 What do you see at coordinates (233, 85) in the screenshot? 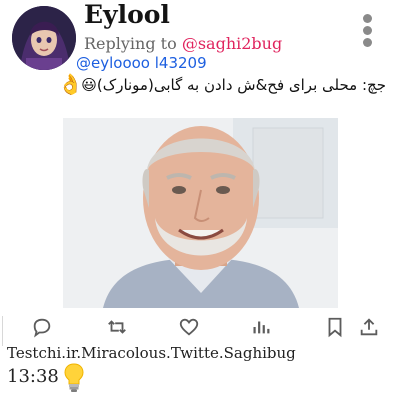
I see `tweet-text: جچ: محلی برای فح&ش دادن به گابی(مونارک)😃` at bounding box center [233, 85].